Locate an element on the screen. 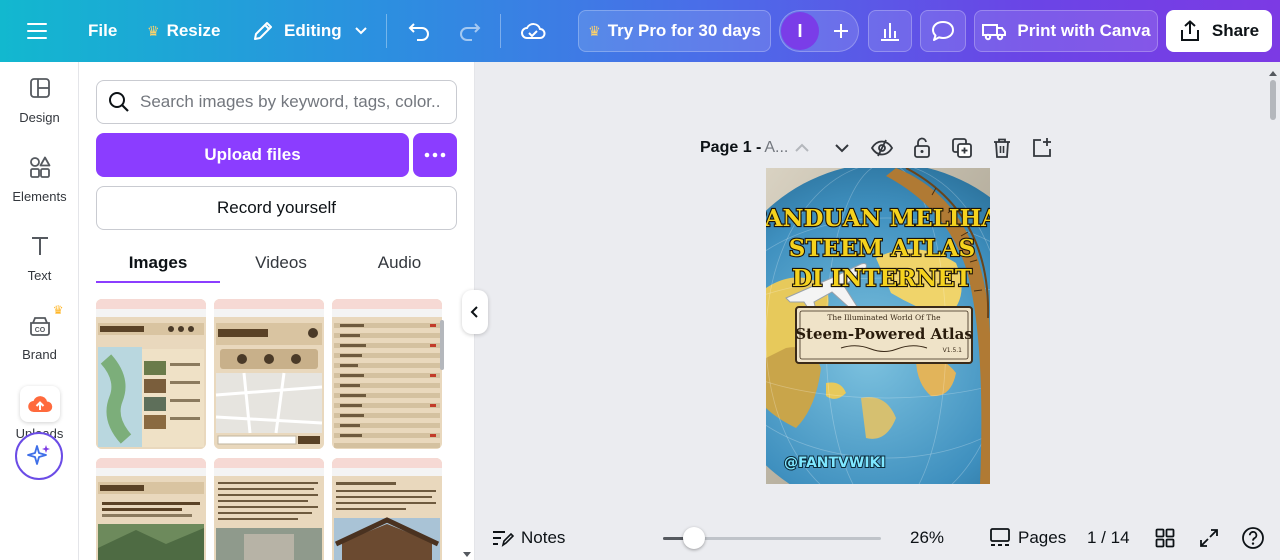  zoom-slider-handle is located at coordinates (694, 538).